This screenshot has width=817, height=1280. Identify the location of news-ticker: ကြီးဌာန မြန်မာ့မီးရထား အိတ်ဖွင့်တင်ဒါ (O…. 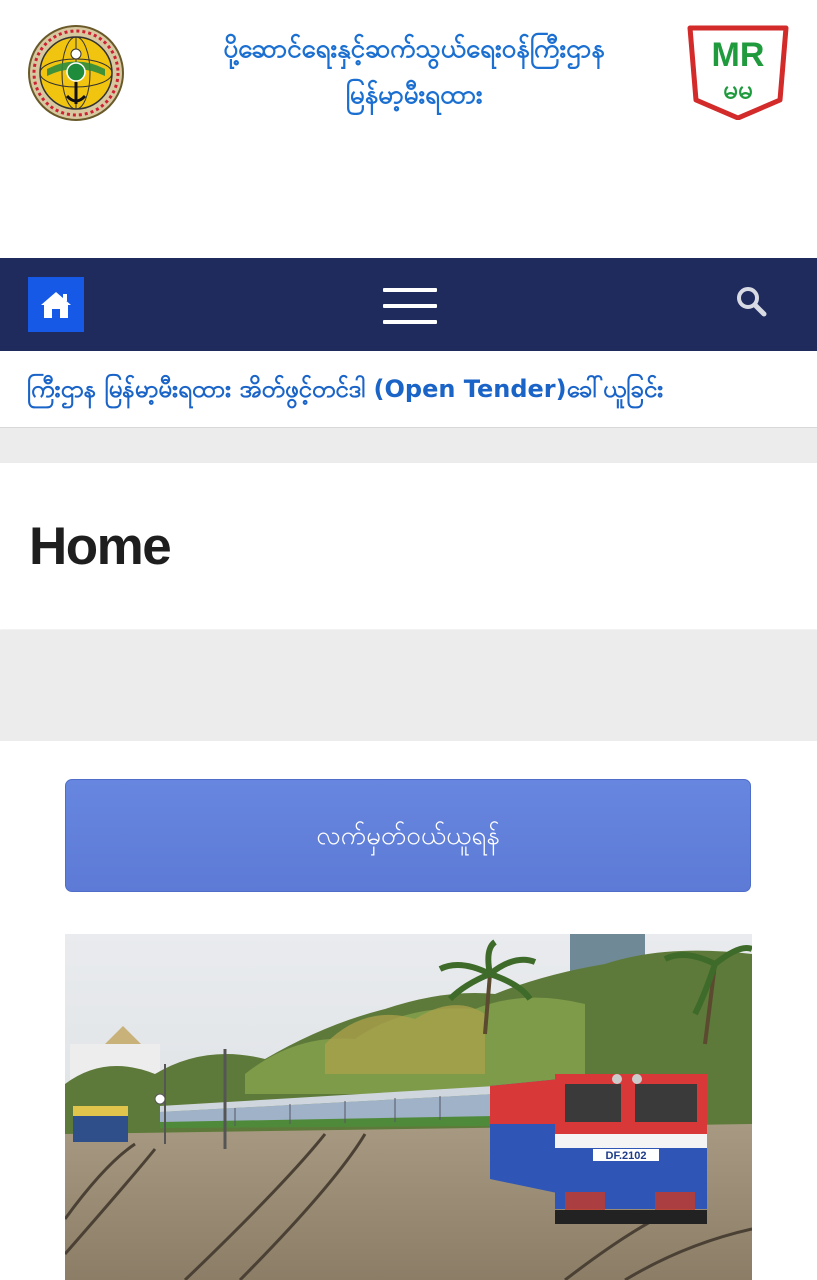
(408, 389).